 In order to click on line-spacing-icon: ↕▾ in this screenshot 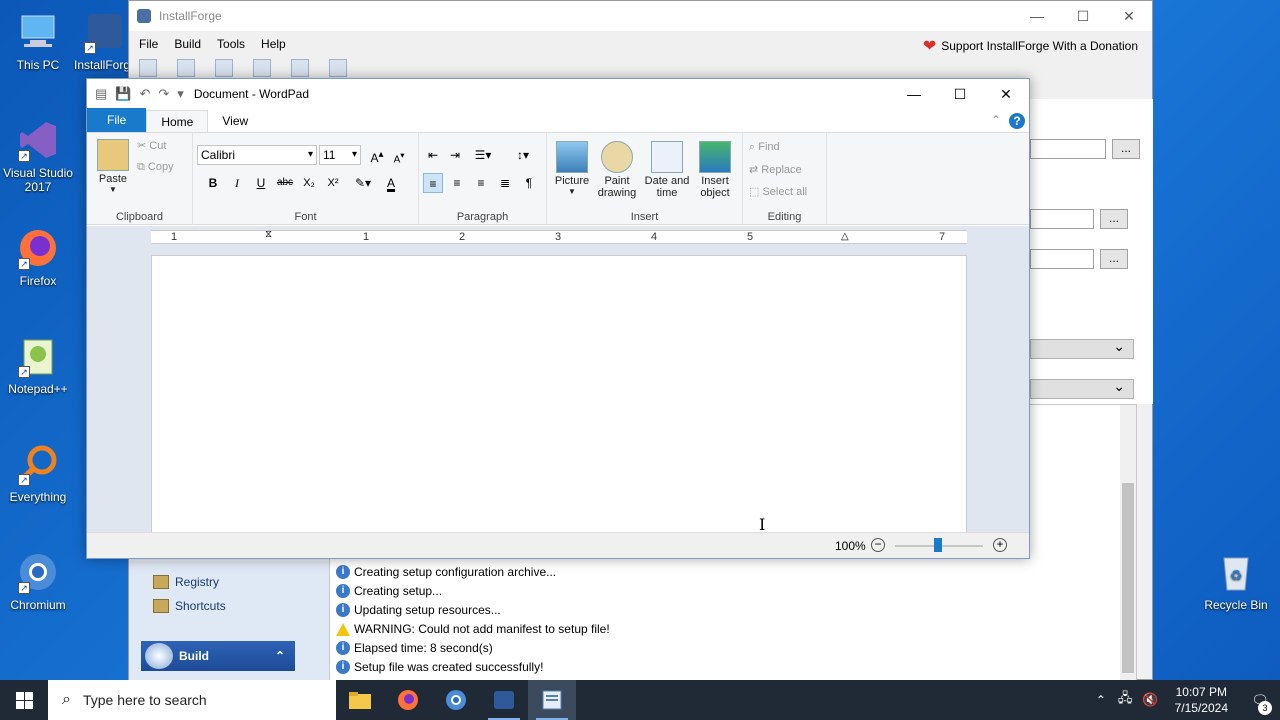, I will do `click(523, 155)`.